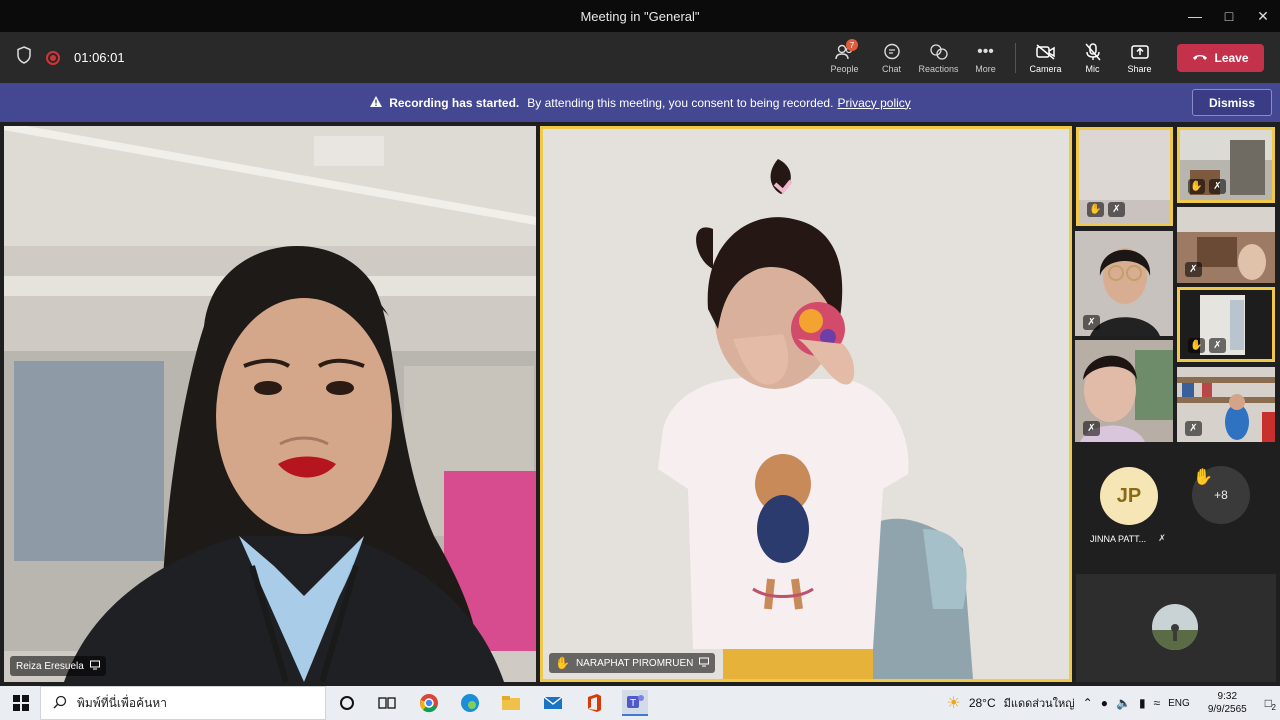  I want to click on window-titlebar: Meeting in "General" — □ ✕, so click(640, 16).